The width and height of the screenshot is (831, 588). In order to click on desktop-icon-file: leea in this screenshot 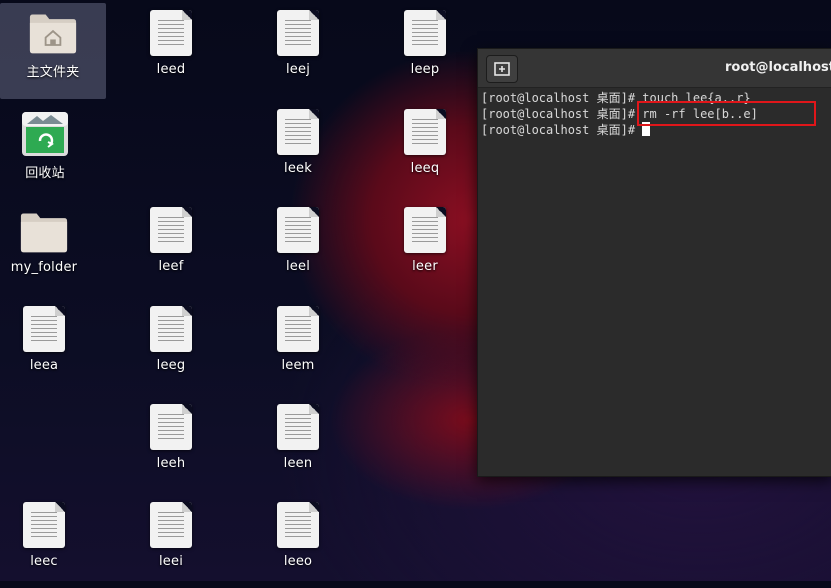, I will do `click(44, 346)`.